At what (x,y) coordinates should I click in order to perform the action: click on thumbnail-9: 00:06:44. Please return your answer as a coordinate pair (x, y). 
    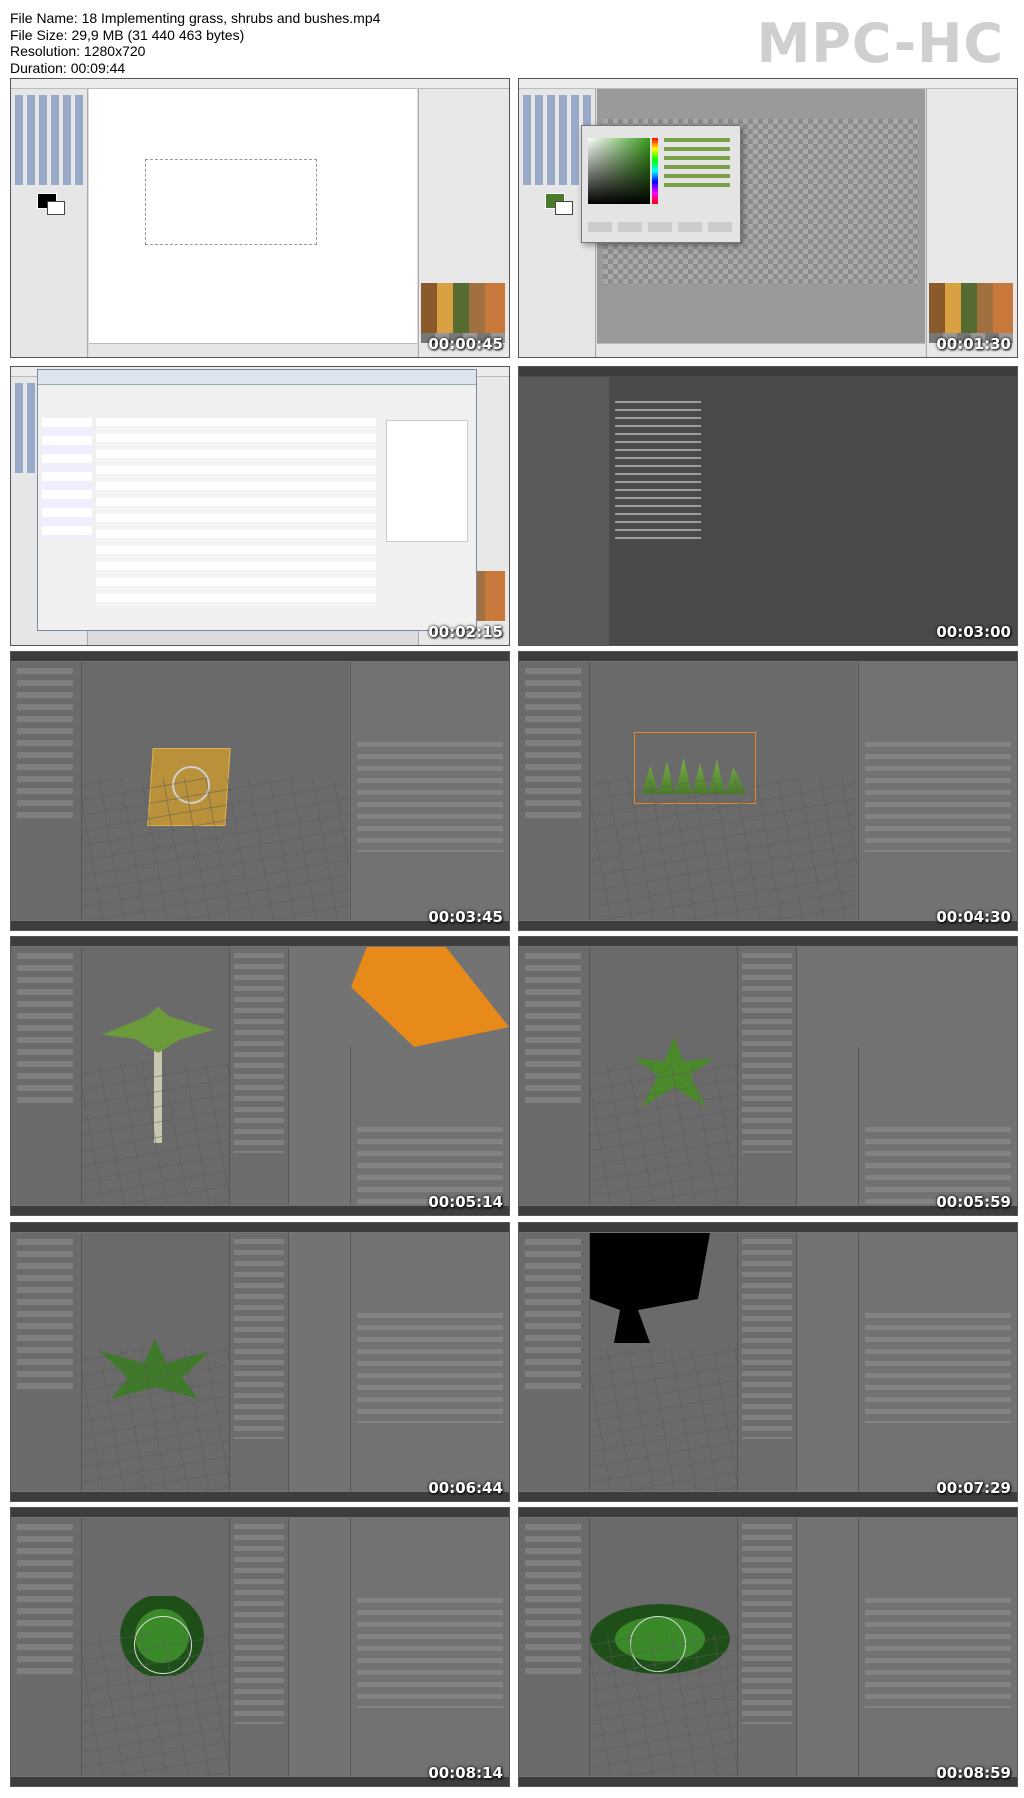
    Looking at the image, I should click on (260, 1362).